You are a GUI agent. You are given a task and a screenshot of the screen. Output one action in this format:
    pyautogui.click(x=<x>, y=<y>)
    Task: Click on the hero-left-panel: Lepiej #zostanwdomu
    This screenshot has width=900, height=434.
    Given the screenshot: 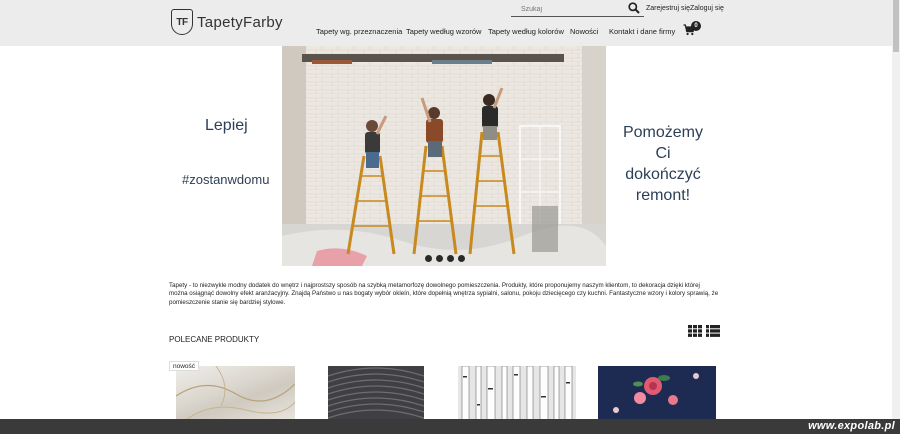 What is the action you would take?
    pyautogui.click(x=225, y=156)
    